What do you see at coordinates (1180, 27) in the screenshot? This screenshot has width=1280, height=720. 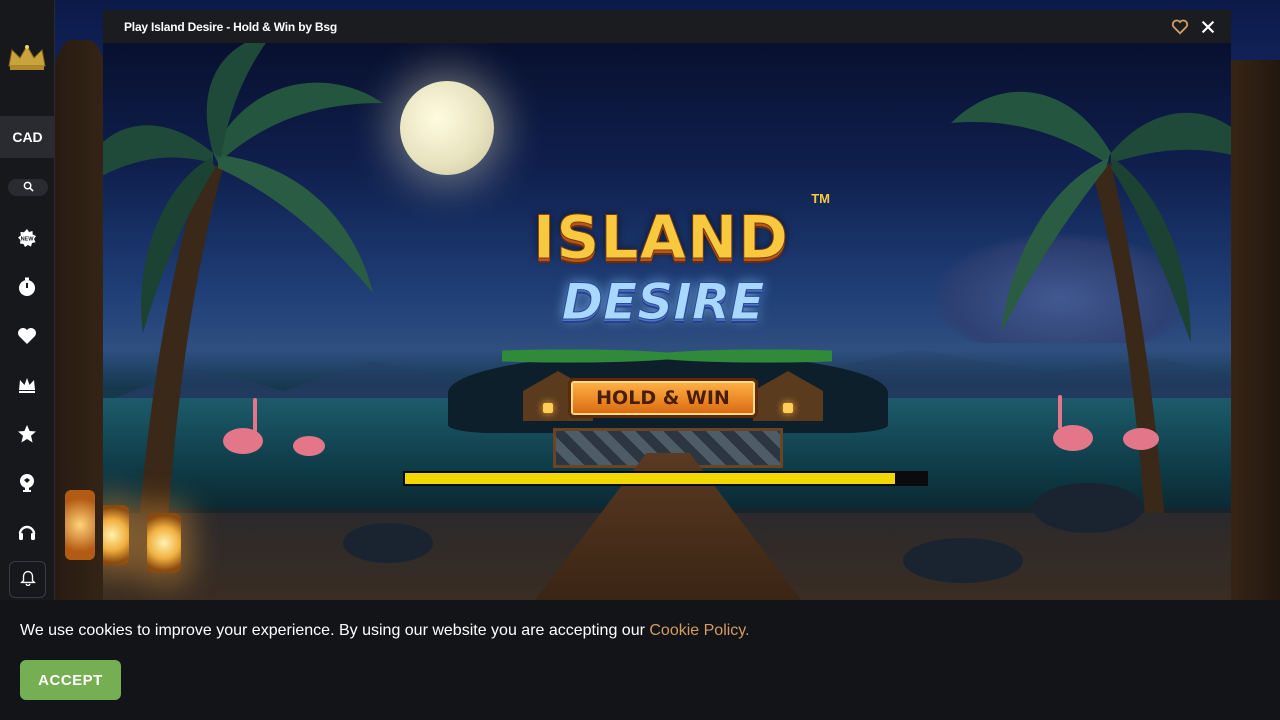 I see `favorite-button` at bounding box center [1180, 27].